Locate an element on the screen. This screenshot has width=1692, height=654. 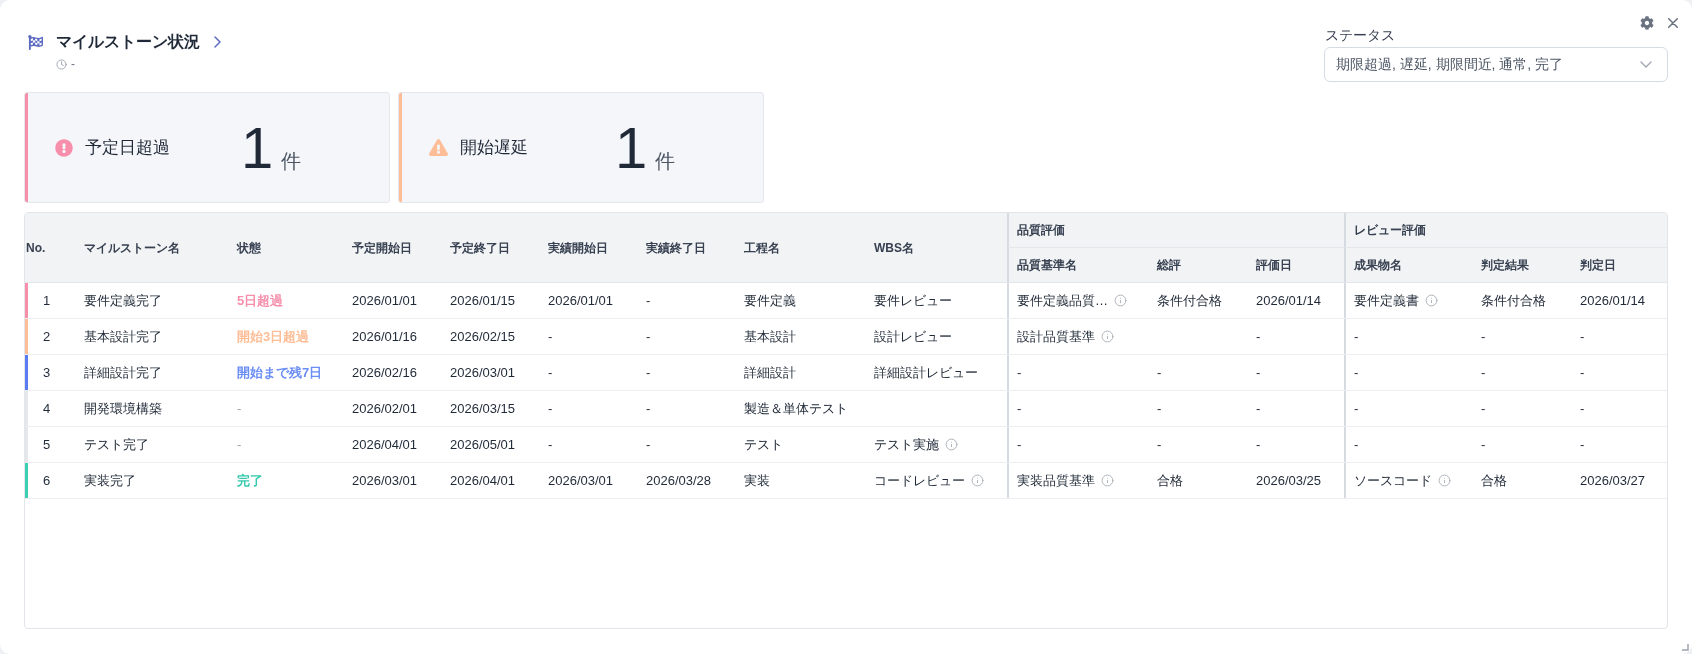
last-updated-text: - is located at coordinates (73, 64).